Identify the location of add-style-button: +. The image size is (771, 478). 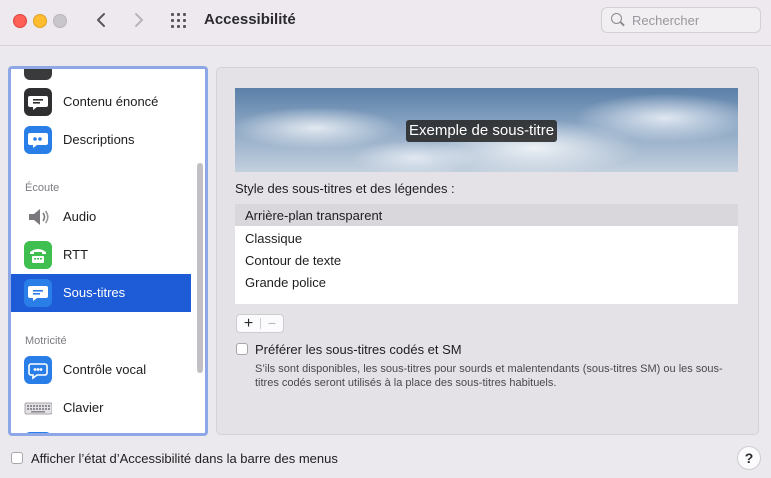
(248, 323).